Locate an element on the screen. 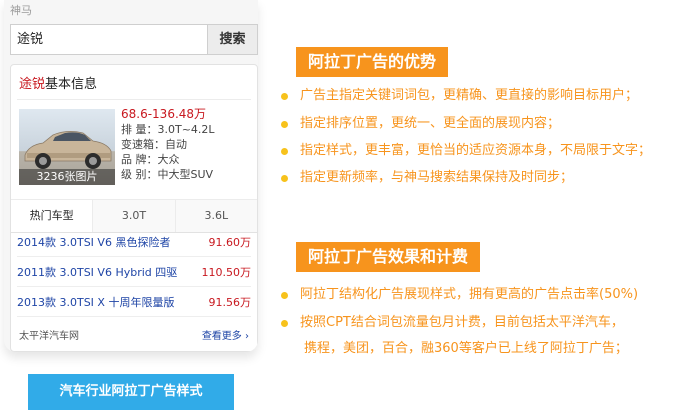 This screenshot has width=690, height=410. tab-hot-models: 热门车型 is located at coordinates (52, 216).